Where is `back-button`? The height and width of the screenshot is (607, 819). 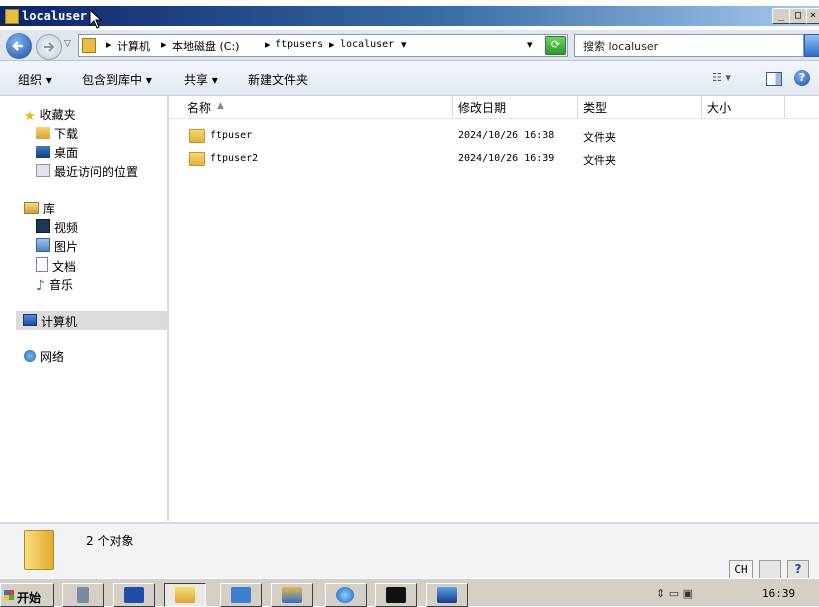
back-button is located at coordinates (19, 46).